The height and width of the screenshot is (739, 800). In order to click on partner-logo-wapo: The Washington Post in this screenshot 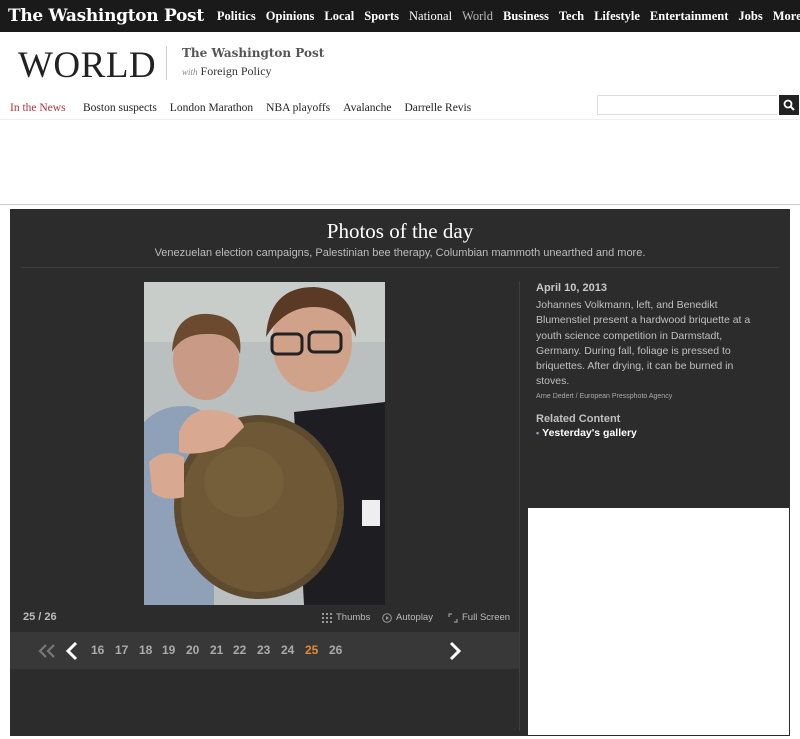, I will do `click(253, 53)`.